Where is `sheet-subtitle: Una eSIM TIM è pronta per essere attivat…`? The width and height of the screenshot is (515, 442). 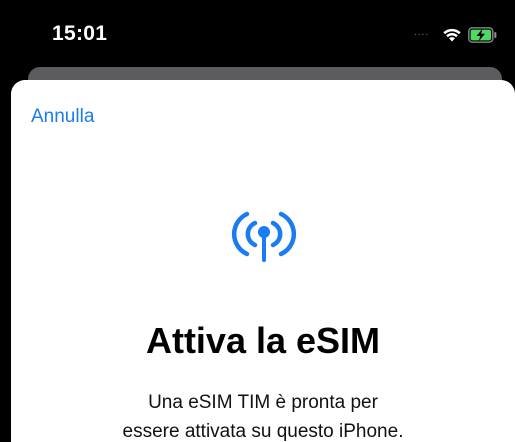
sheet-subtitle: Una eSIM TIM è pronta per essere attivat… is located at coordinates (263, 415).